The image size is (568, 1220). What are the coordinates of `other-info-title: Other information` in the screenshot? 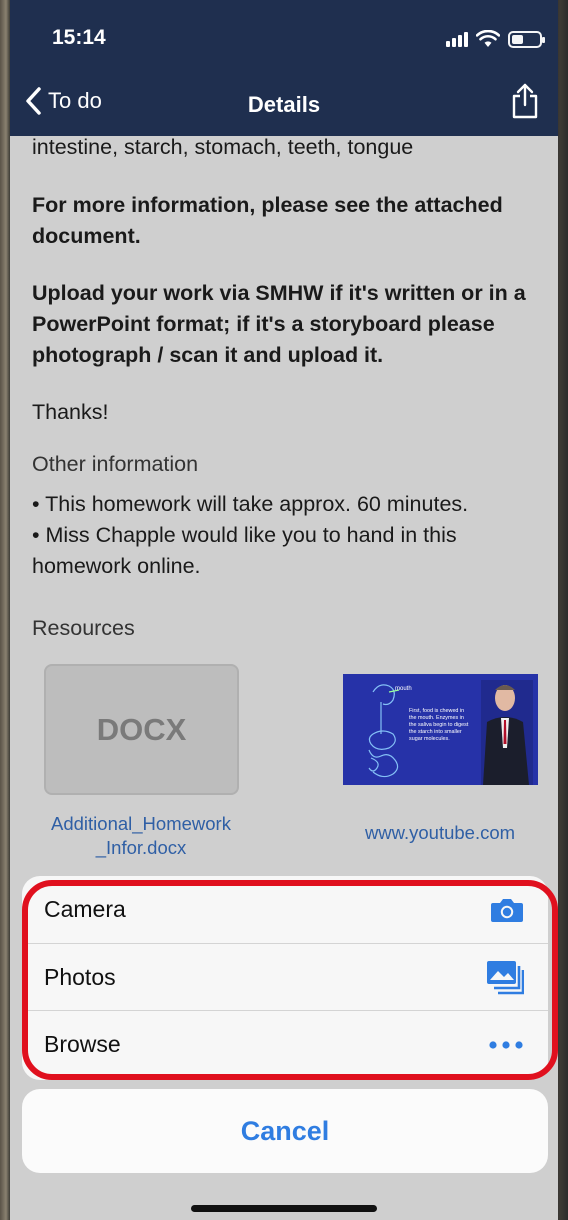 It's located at (115, 464).